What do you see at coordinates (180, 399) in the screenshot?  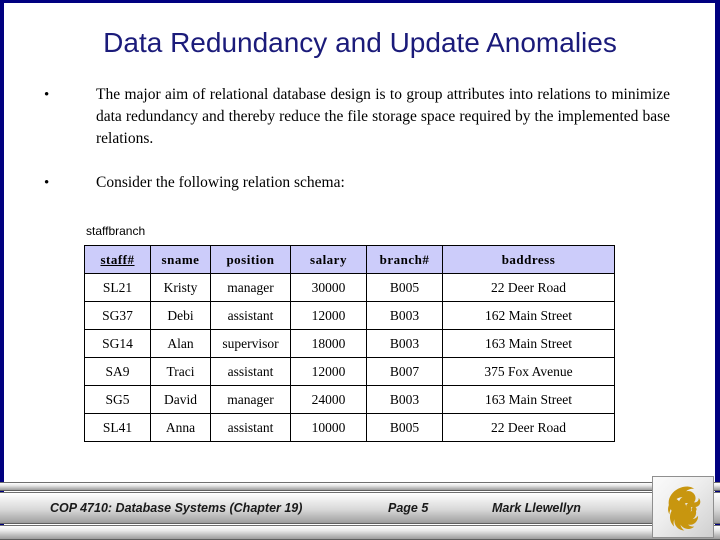 I see `cell-sname: David` at bounding box center [180, 399].